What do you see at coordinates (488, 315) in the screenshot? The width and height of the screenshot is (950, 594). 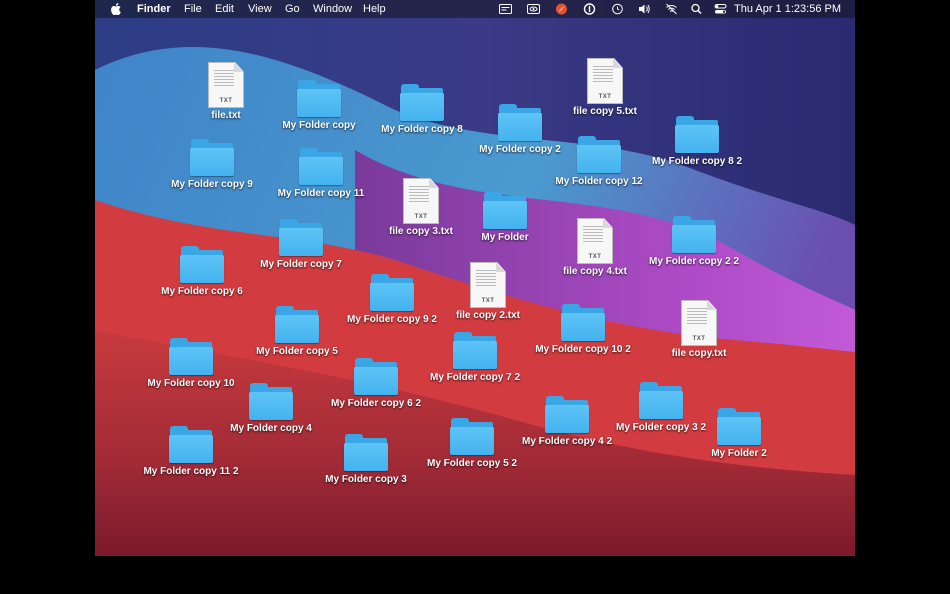 I see `desktop-item-label: file copy 2.txt` at bounding box center [488, 315].